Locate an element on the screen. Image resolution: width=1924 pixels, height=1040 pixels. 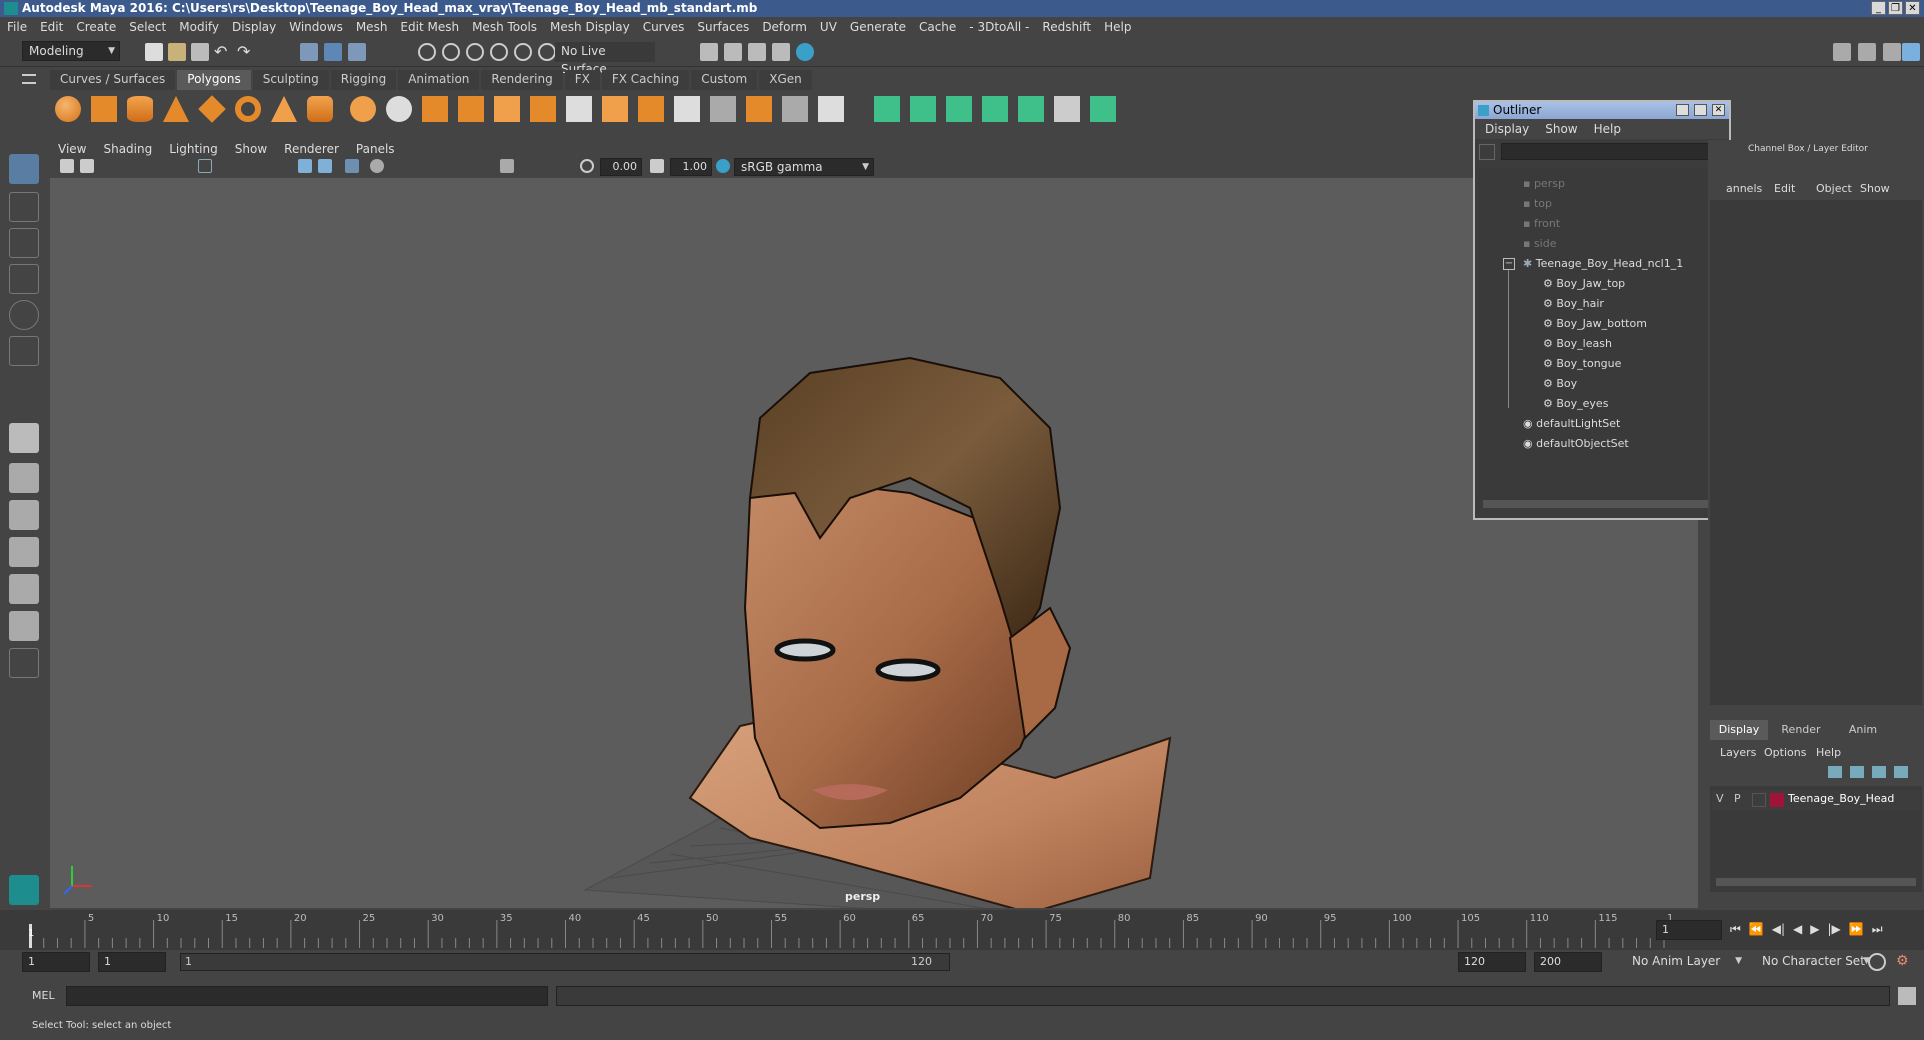
menu-generate: Generate is located at coordinates (878, 27).